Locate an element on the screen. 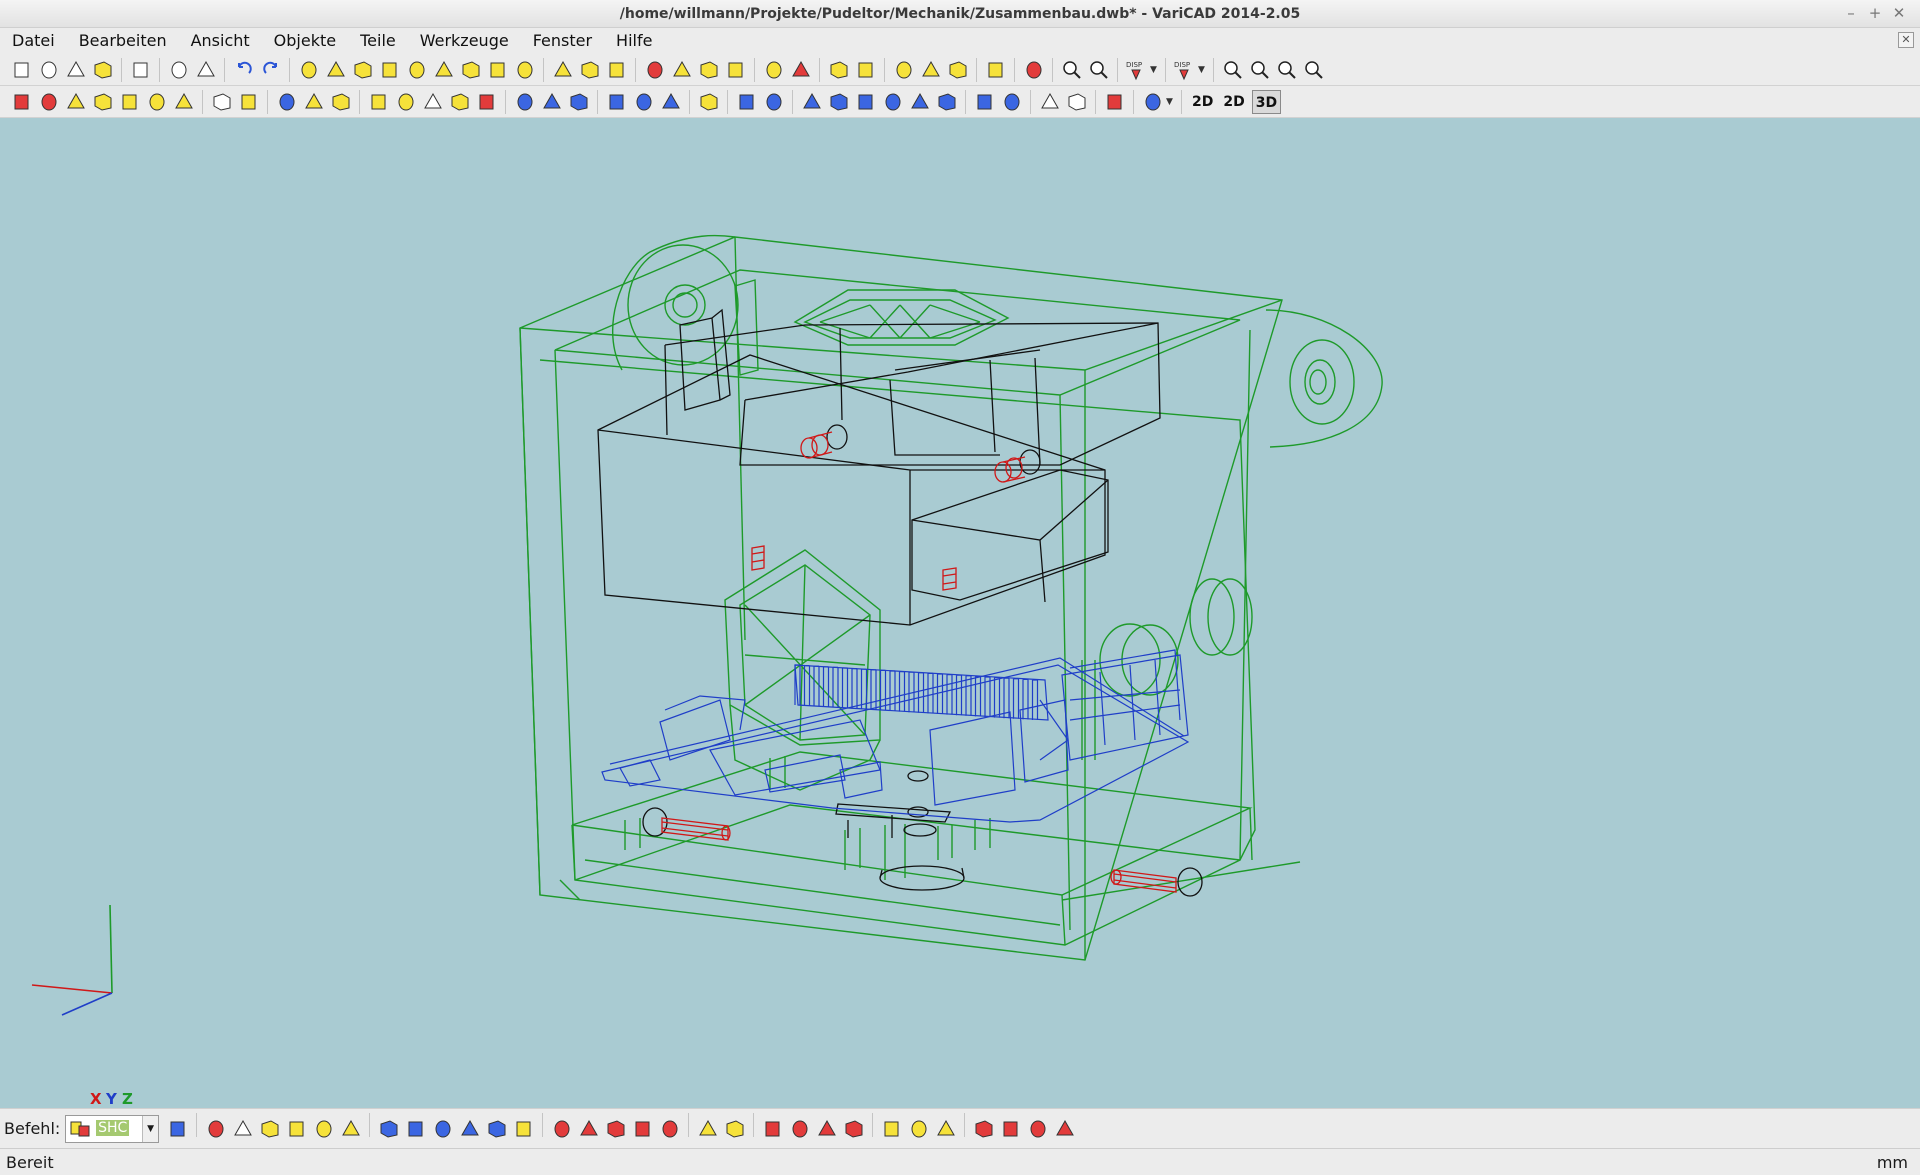 This screenshot has width=1920, height=1175. group-tool-icon is located at coordinates (709, 102).